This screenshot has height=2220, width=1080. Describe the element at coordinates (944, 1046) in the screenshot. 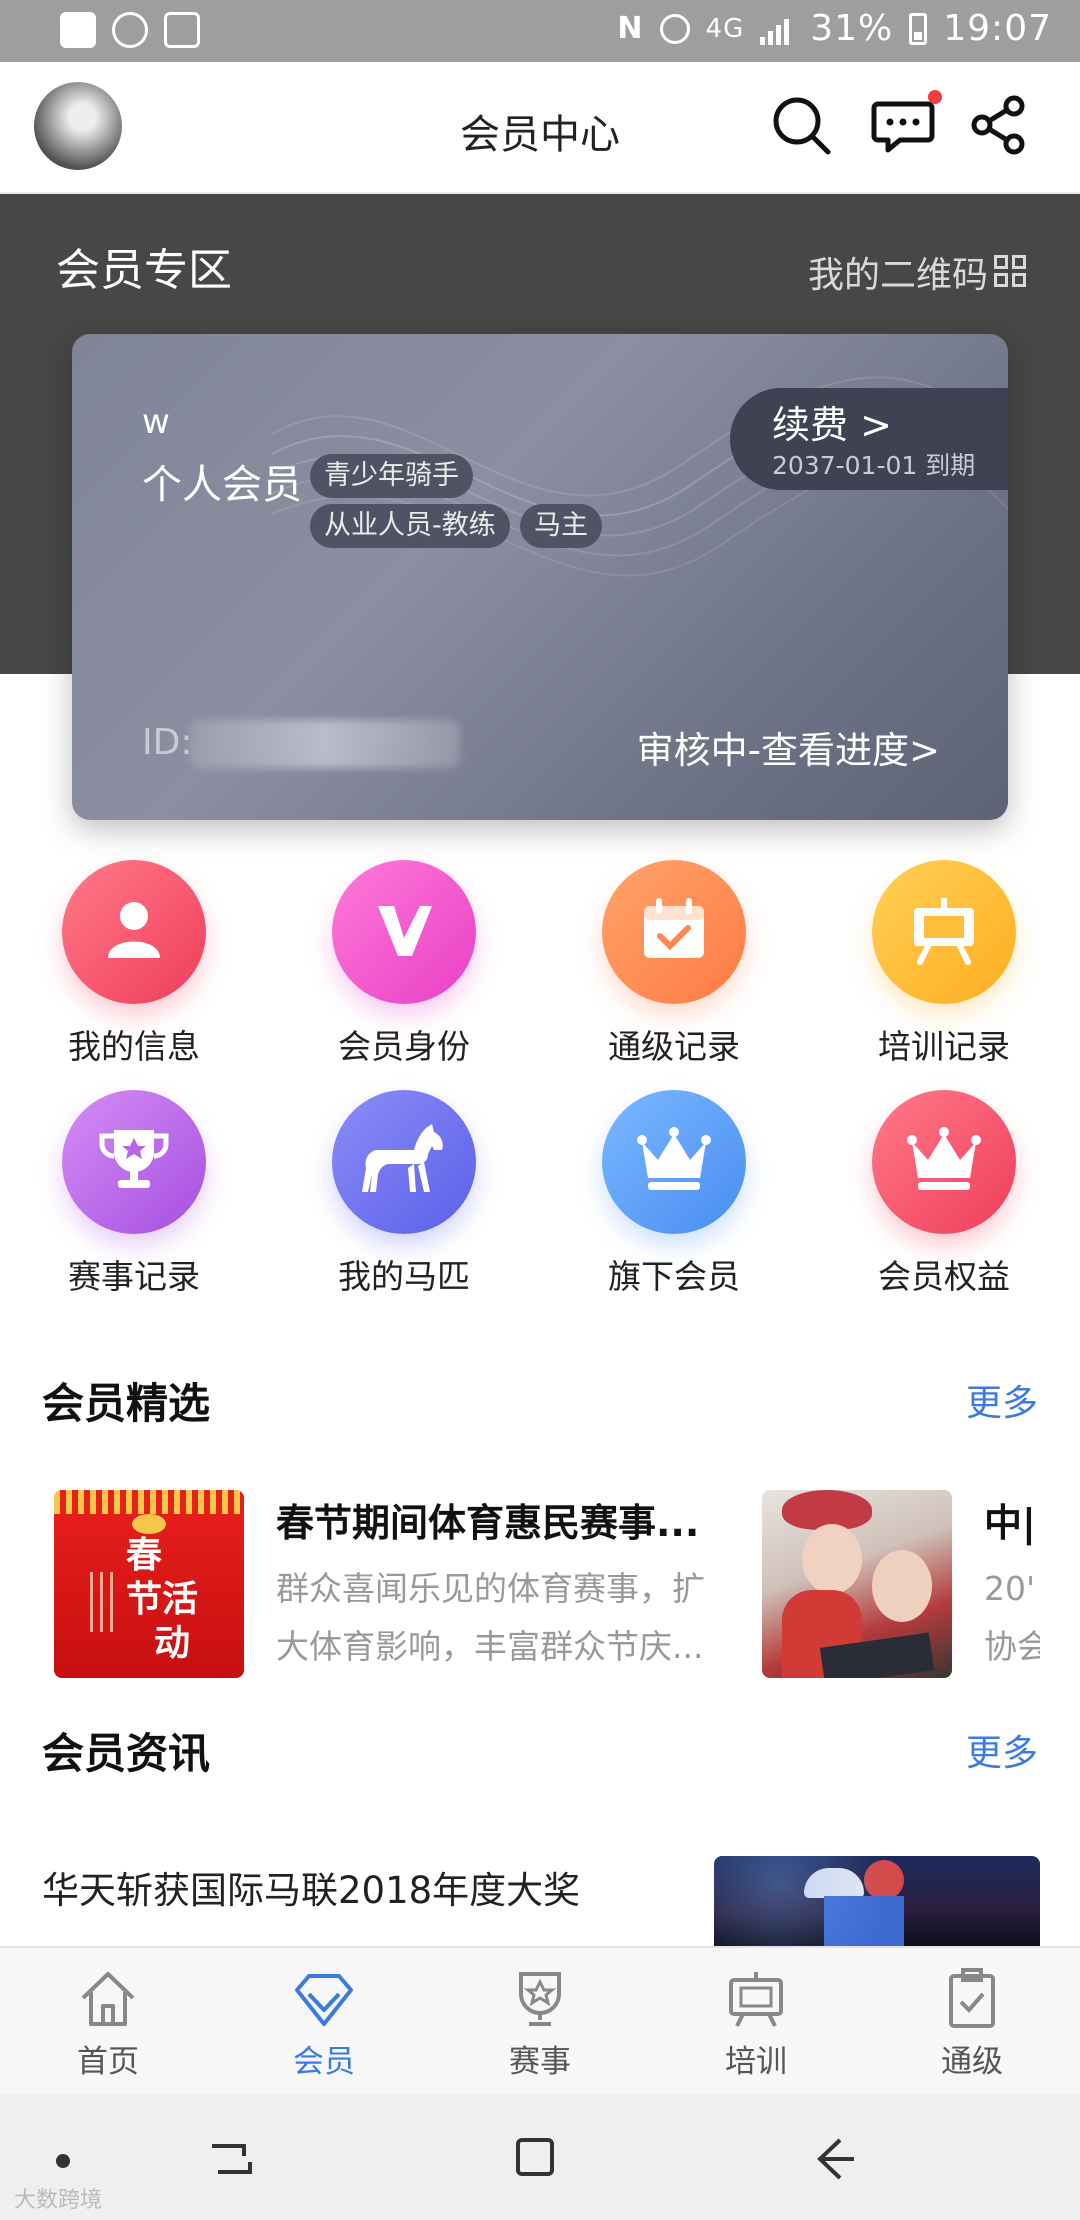

I see `grid-item-label: 培训记录` at that location.